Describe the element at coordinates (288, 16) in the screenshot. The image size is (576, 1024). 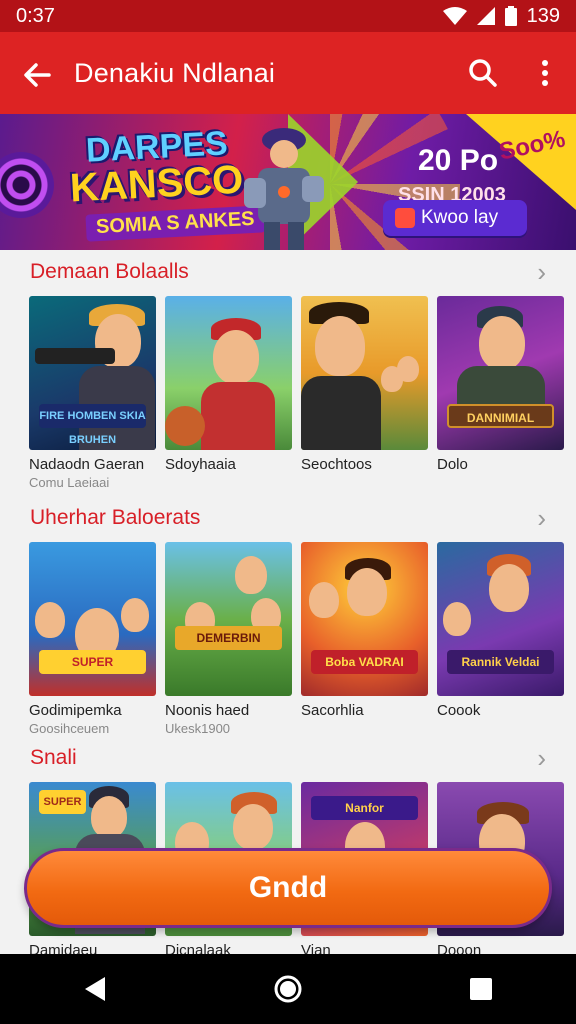
I see `status-bar: 0:37 139` at that location.